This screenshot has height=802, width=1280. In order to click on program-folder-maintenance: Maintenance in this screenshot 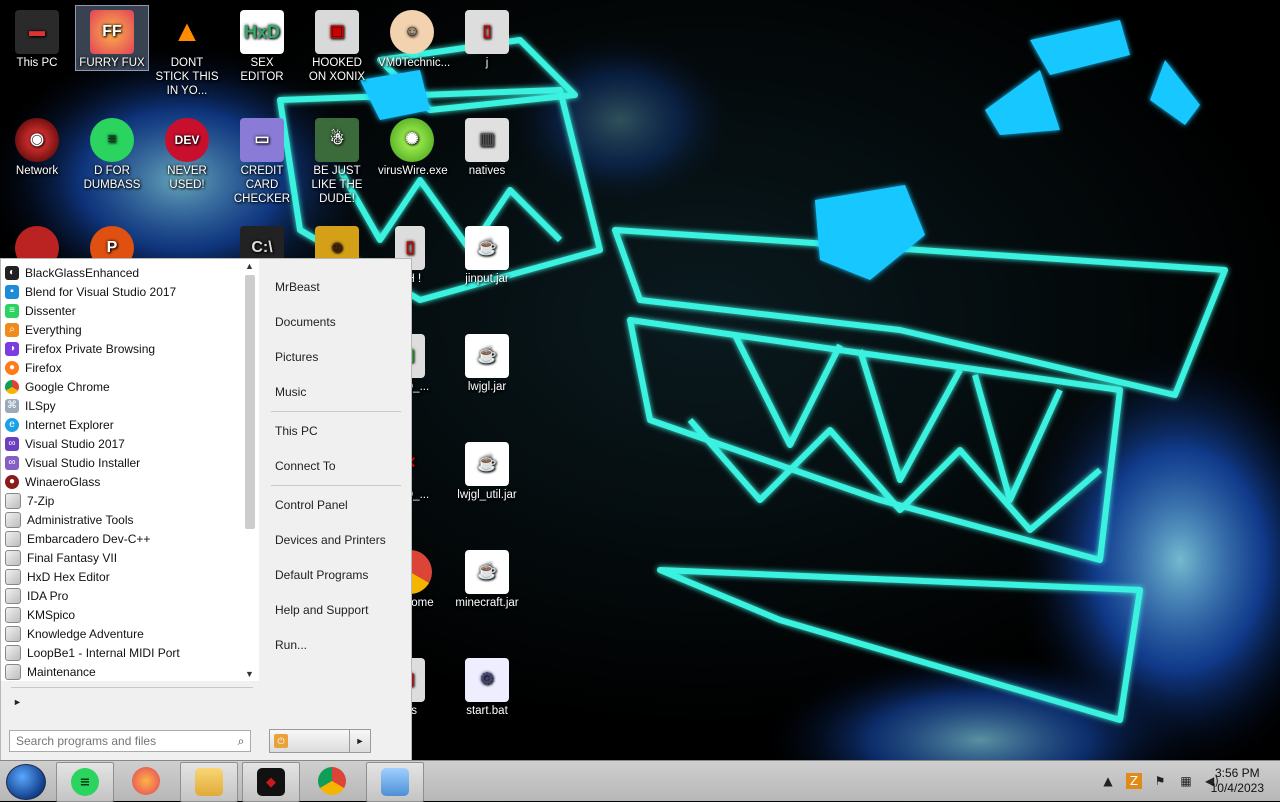, I will do `click(123, 671)`.